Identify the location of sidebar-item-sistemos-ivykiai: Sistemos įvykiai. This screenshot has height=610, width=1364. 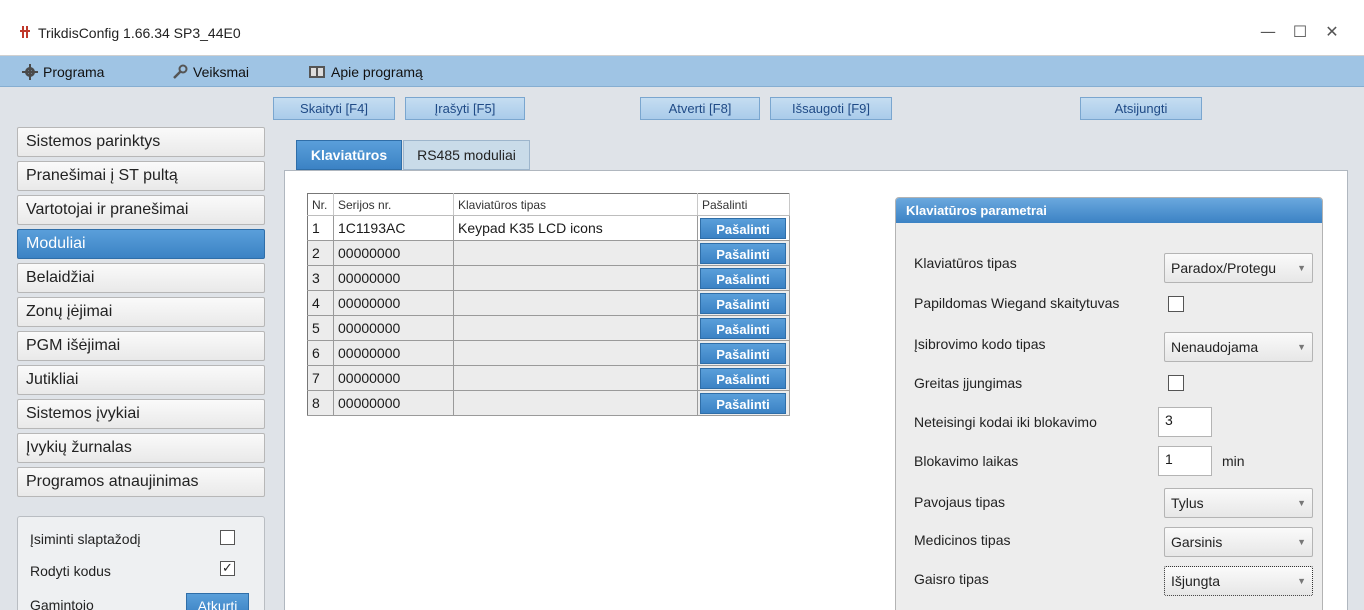
(141, 414).